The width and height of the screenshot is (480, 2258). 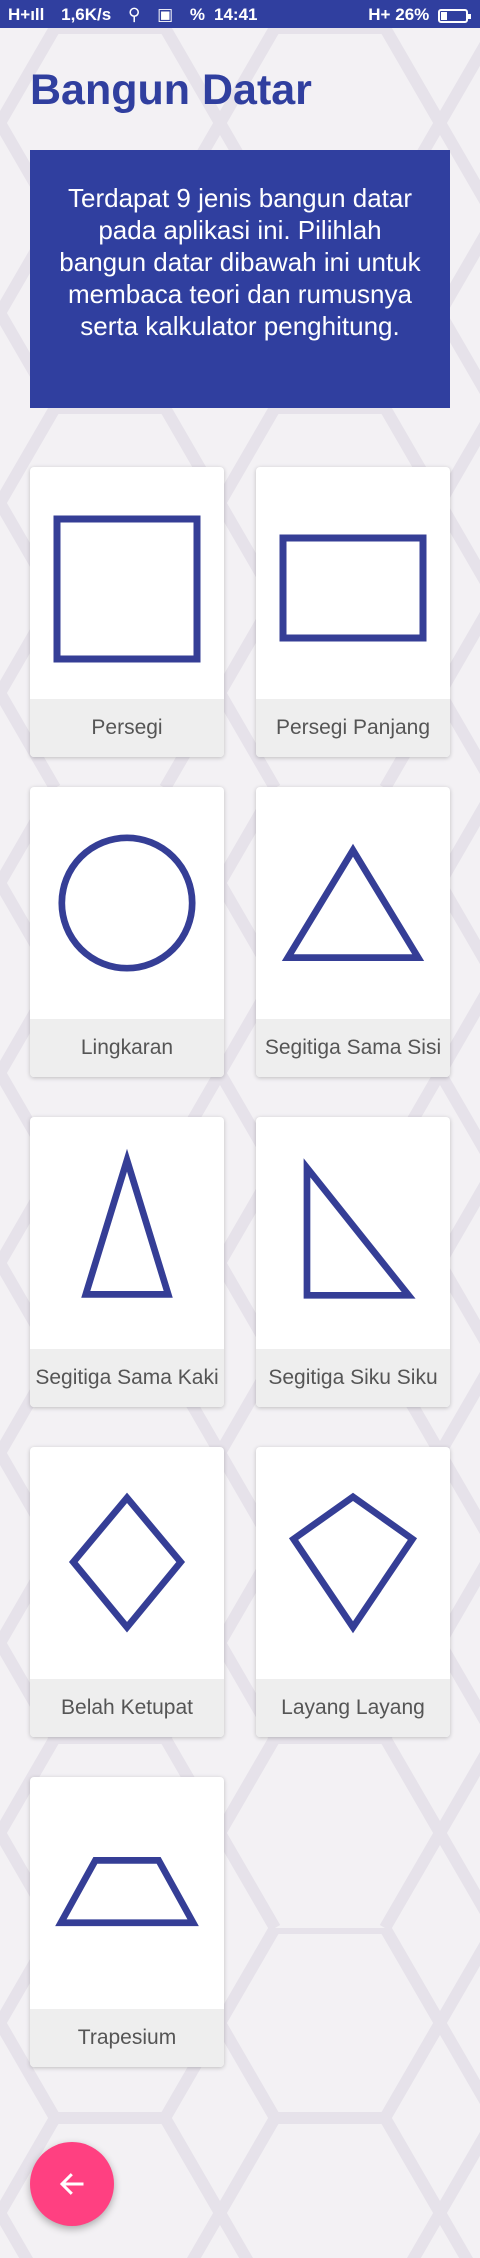 I want to click on isosceles-triangle-icon, so click(x=127, y=1223).